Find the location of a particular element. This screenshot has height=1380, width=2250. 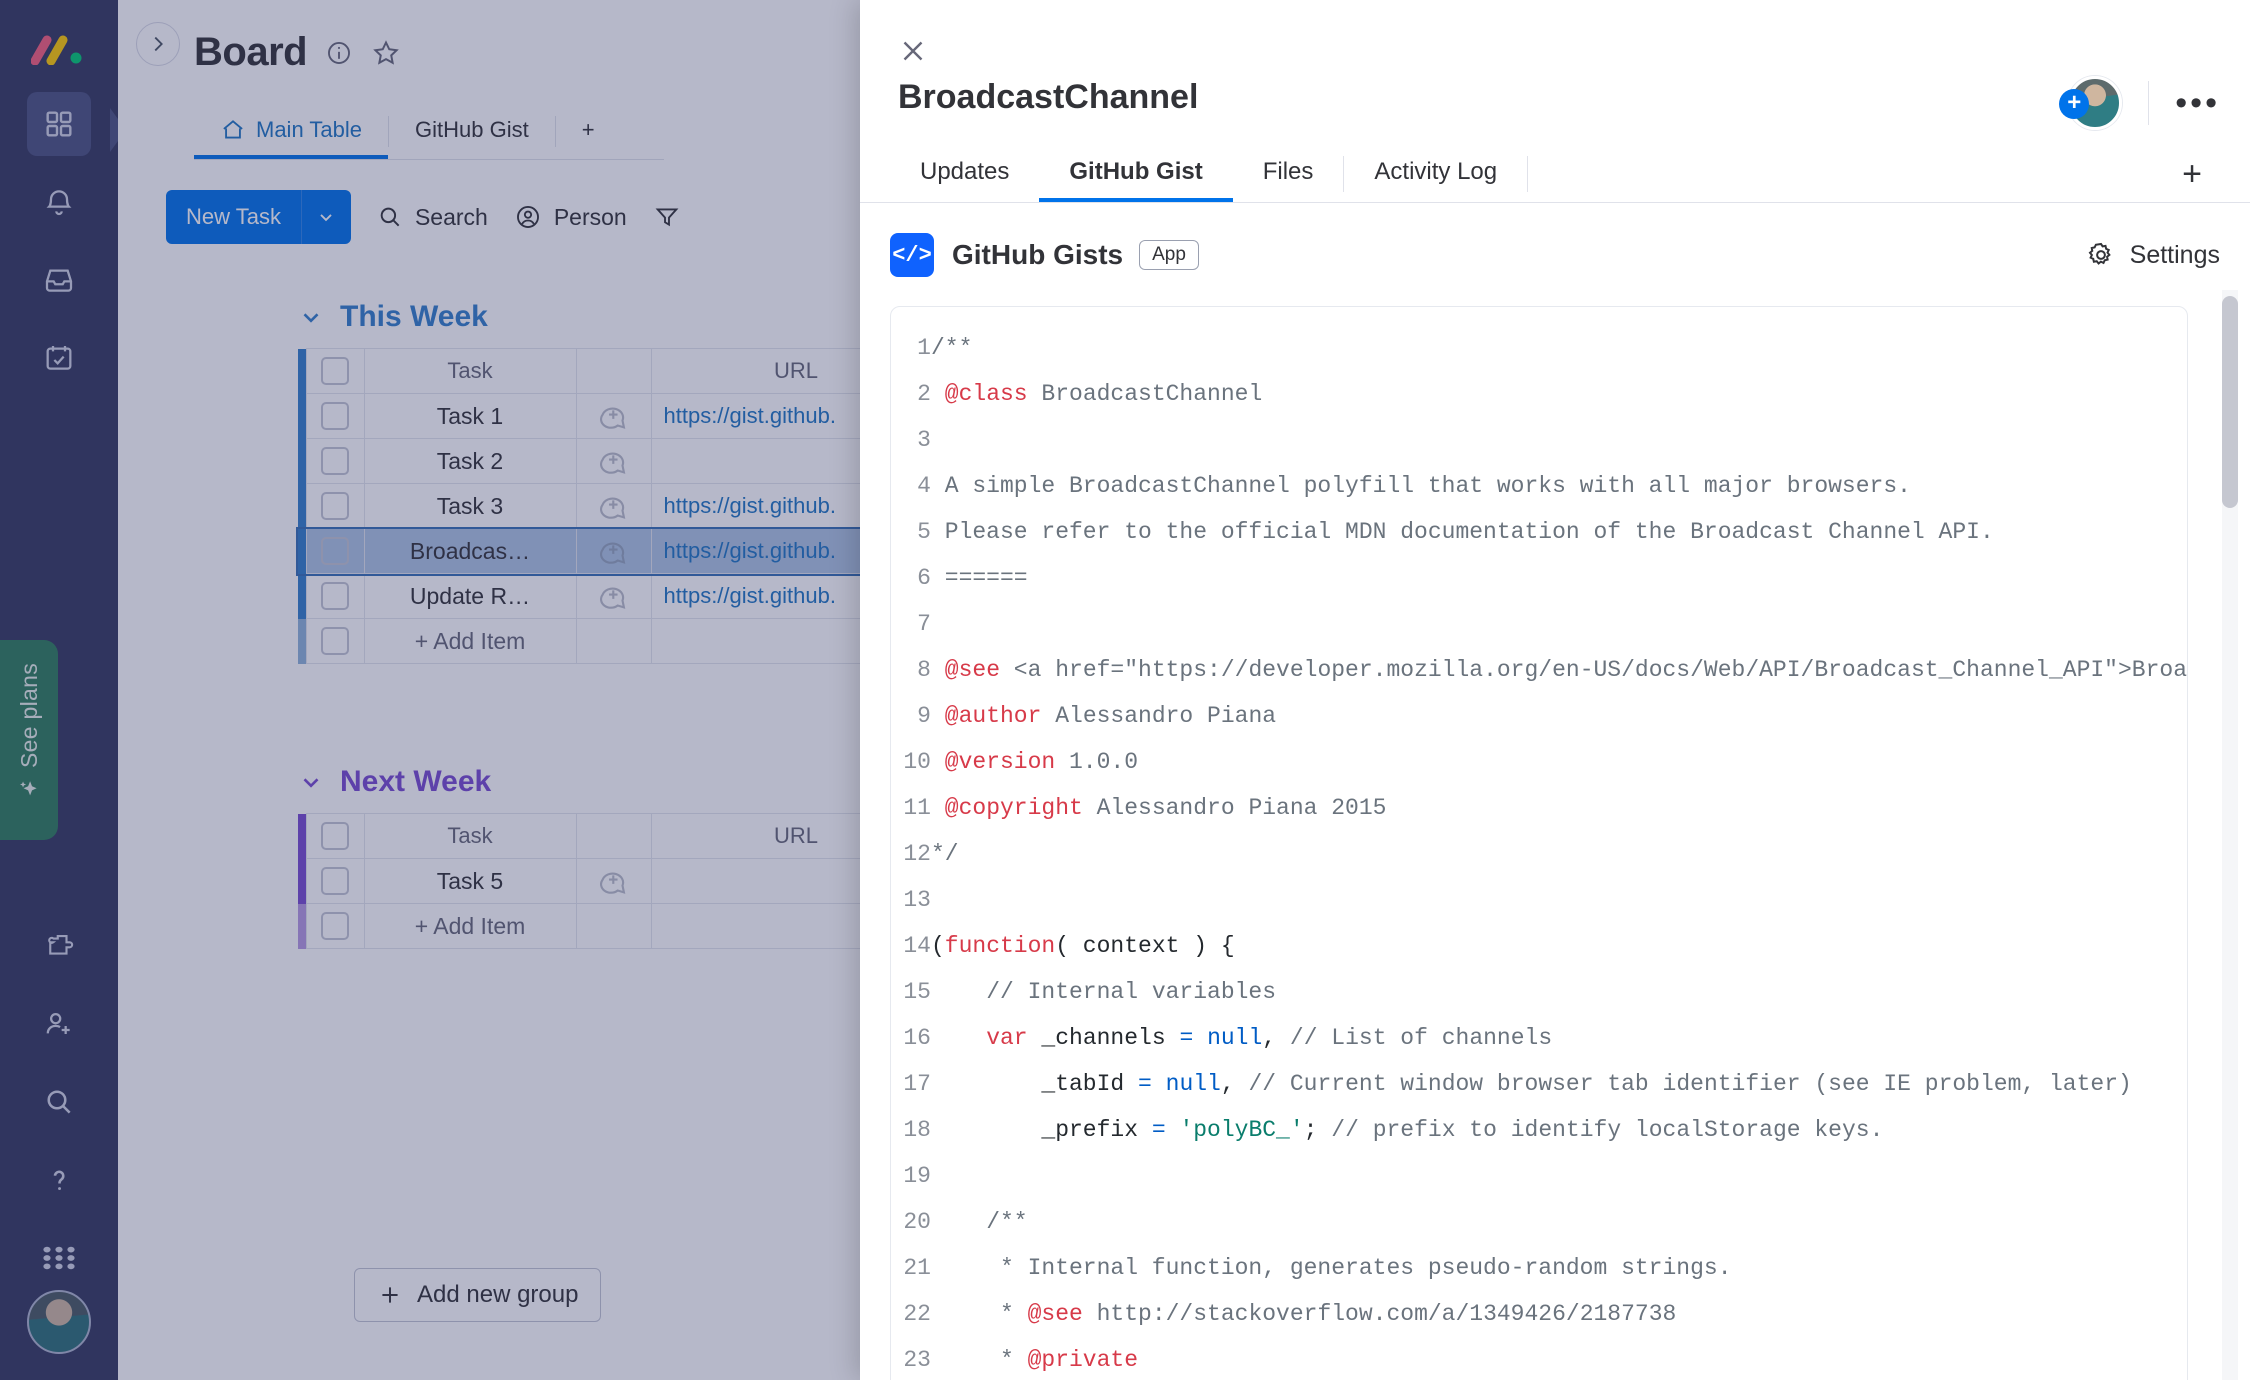

more-options-icon: ••• is located at coordinates (2197, 103).